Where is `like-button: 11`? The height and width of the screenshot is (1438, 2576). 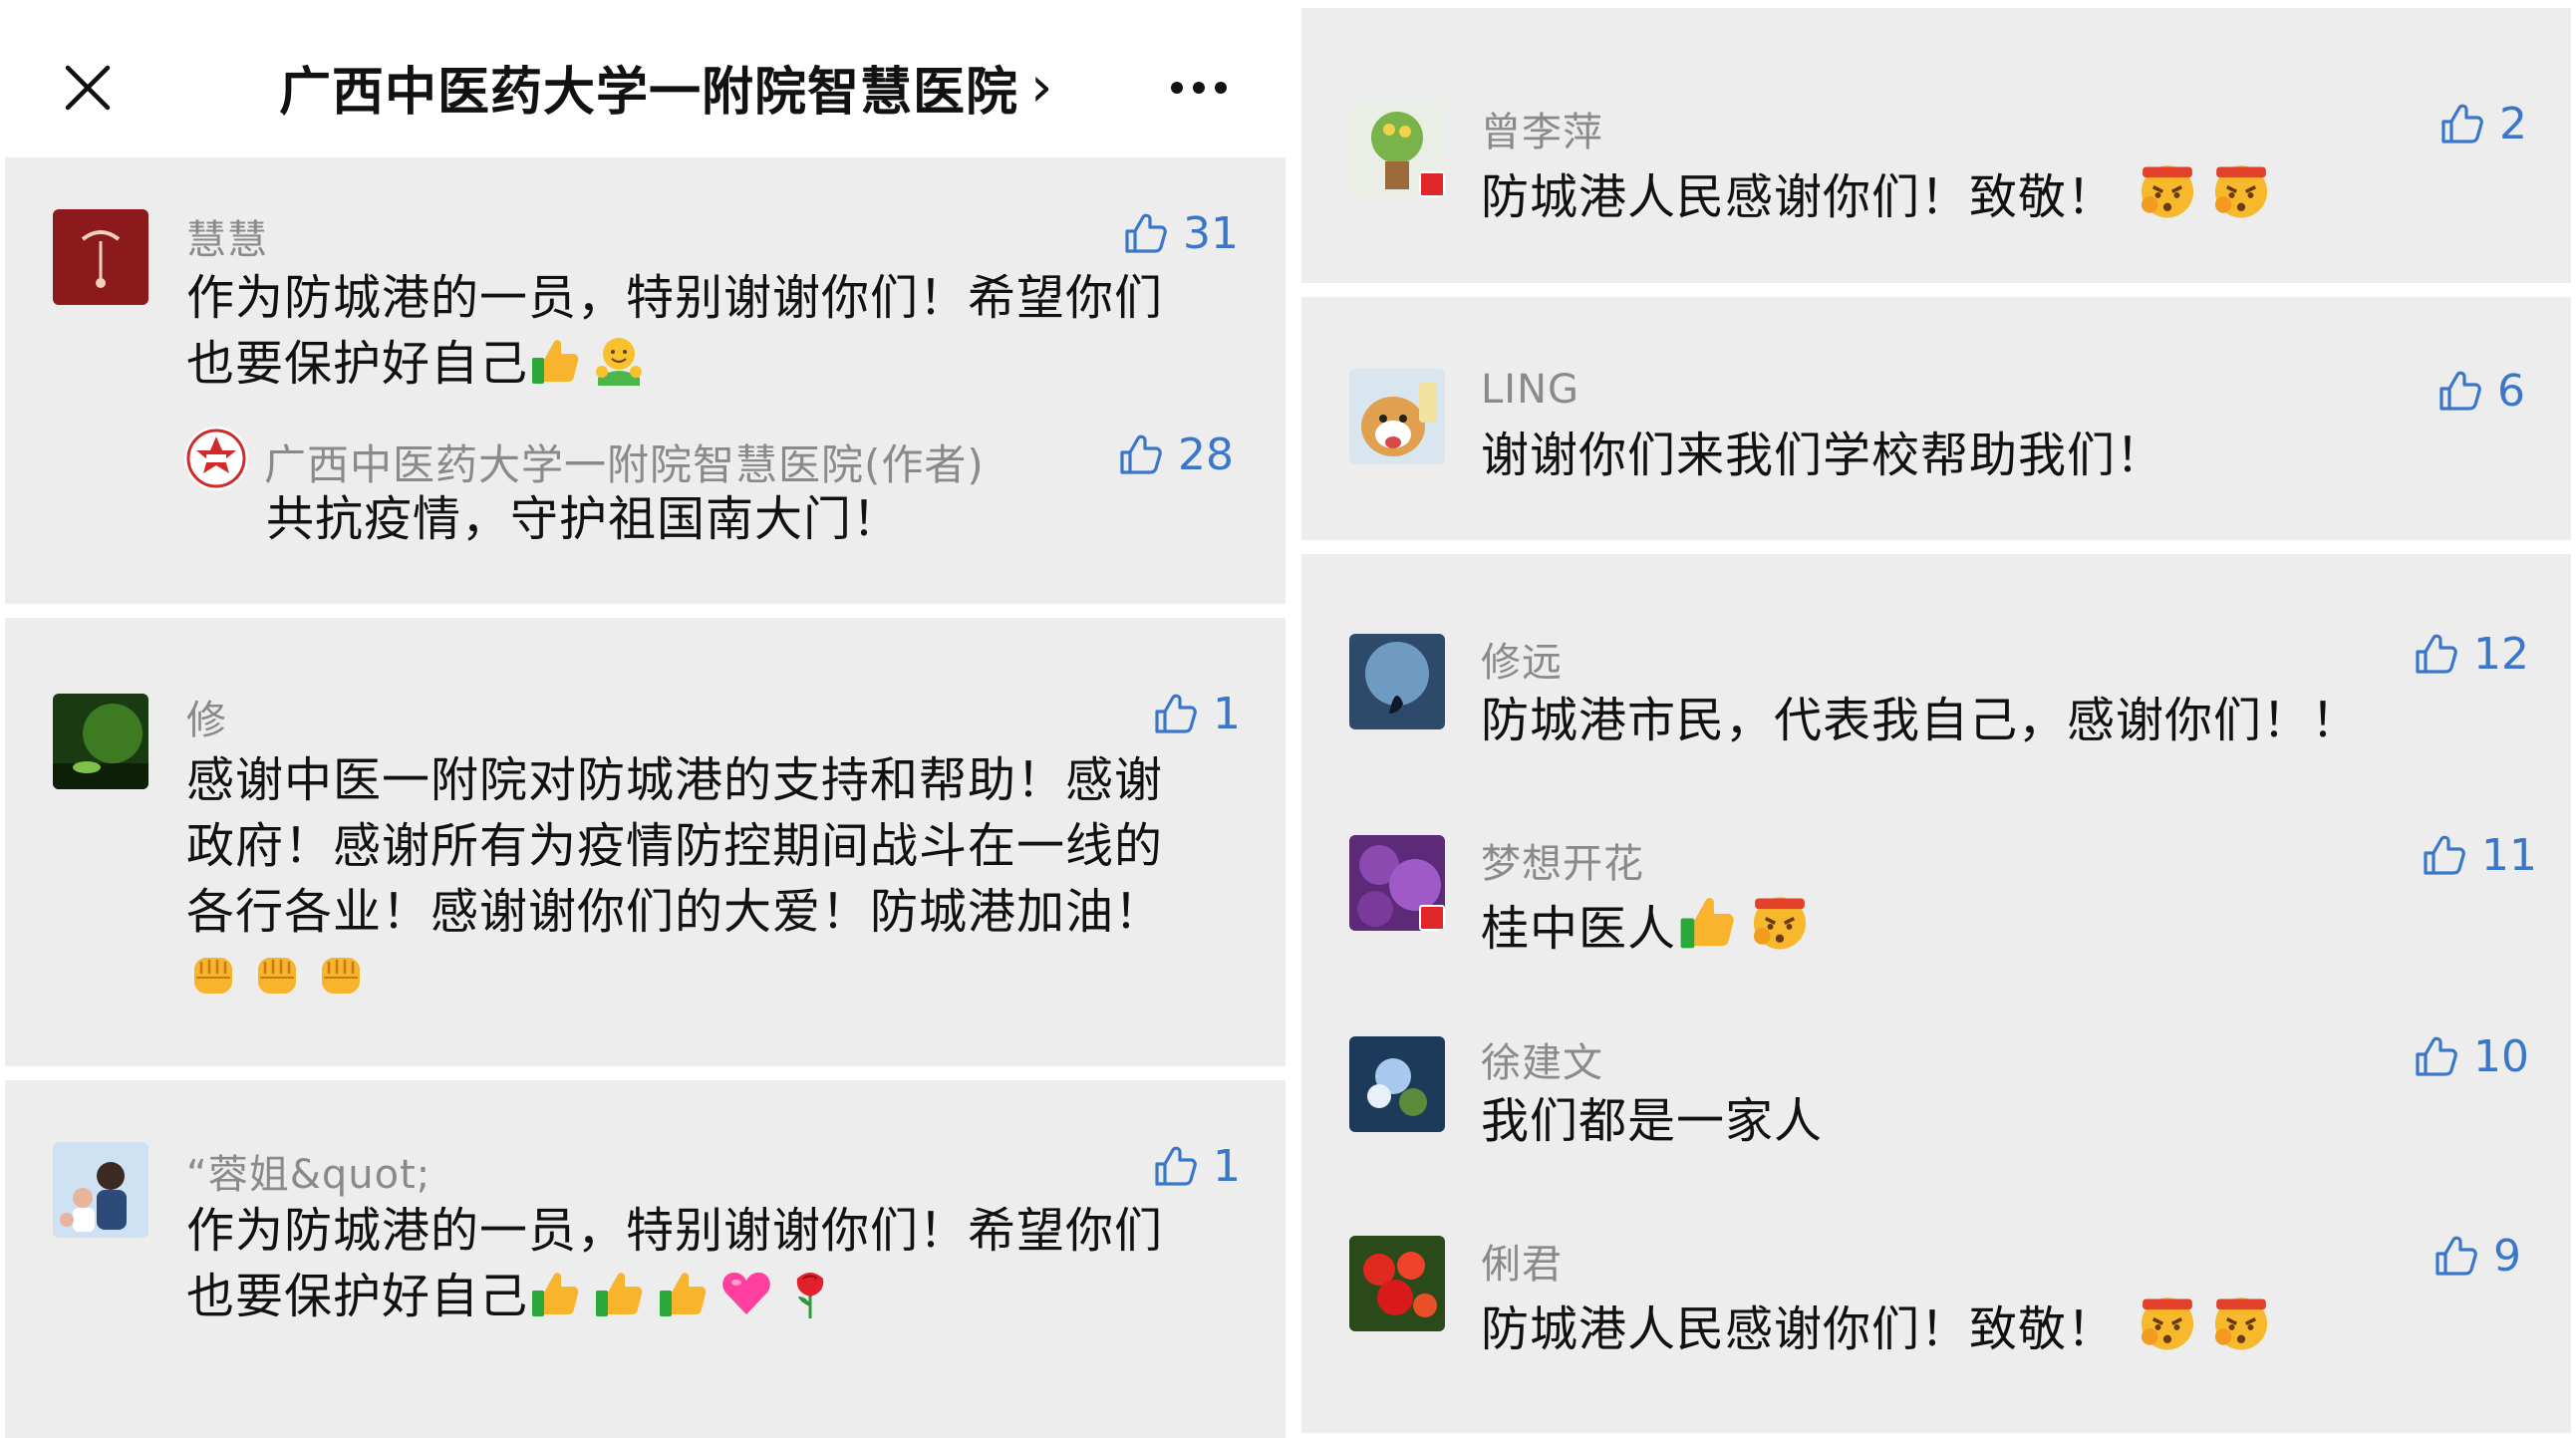 like-button: 11 is located at coordinates (2478, 855).